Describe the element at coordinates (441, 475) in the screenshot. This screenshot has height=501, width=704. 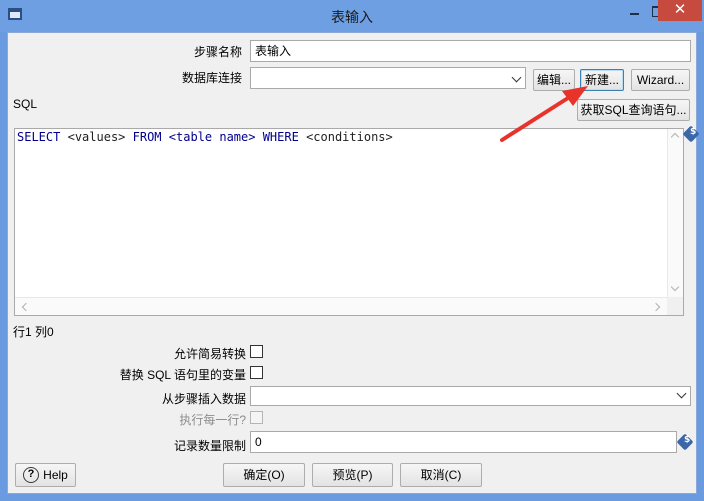
I see `cancel-button: 取消(C)` at that location.